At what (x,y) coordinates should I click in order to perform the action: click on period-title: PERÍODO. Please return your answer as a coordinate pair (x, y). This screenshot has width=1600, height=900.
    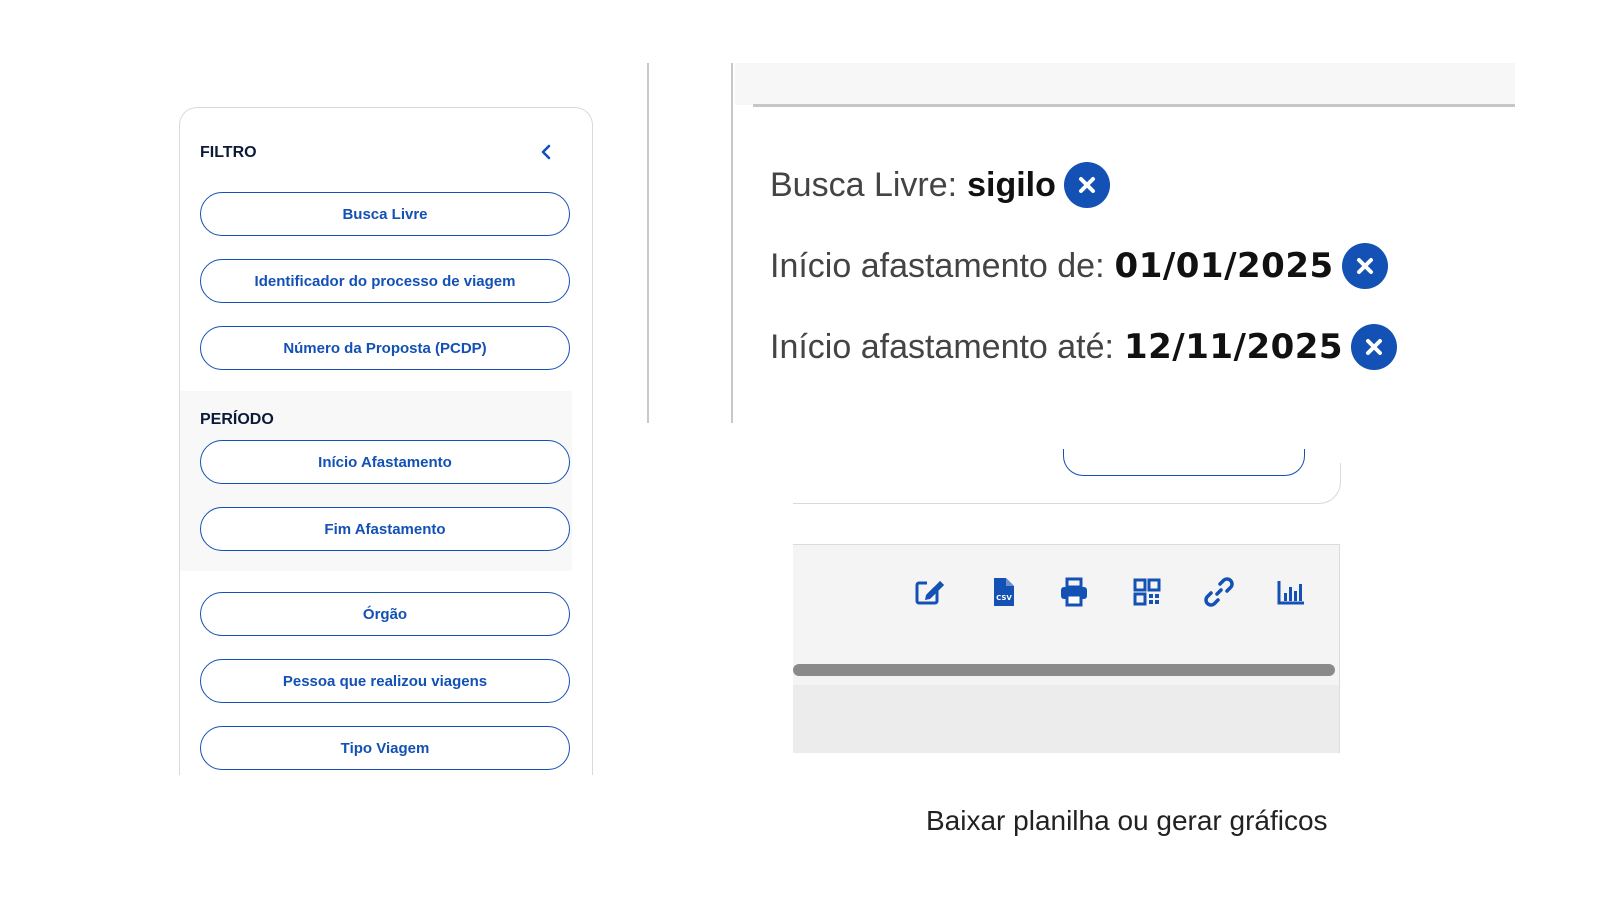
    Looking at the image, I should click on (237, 419).